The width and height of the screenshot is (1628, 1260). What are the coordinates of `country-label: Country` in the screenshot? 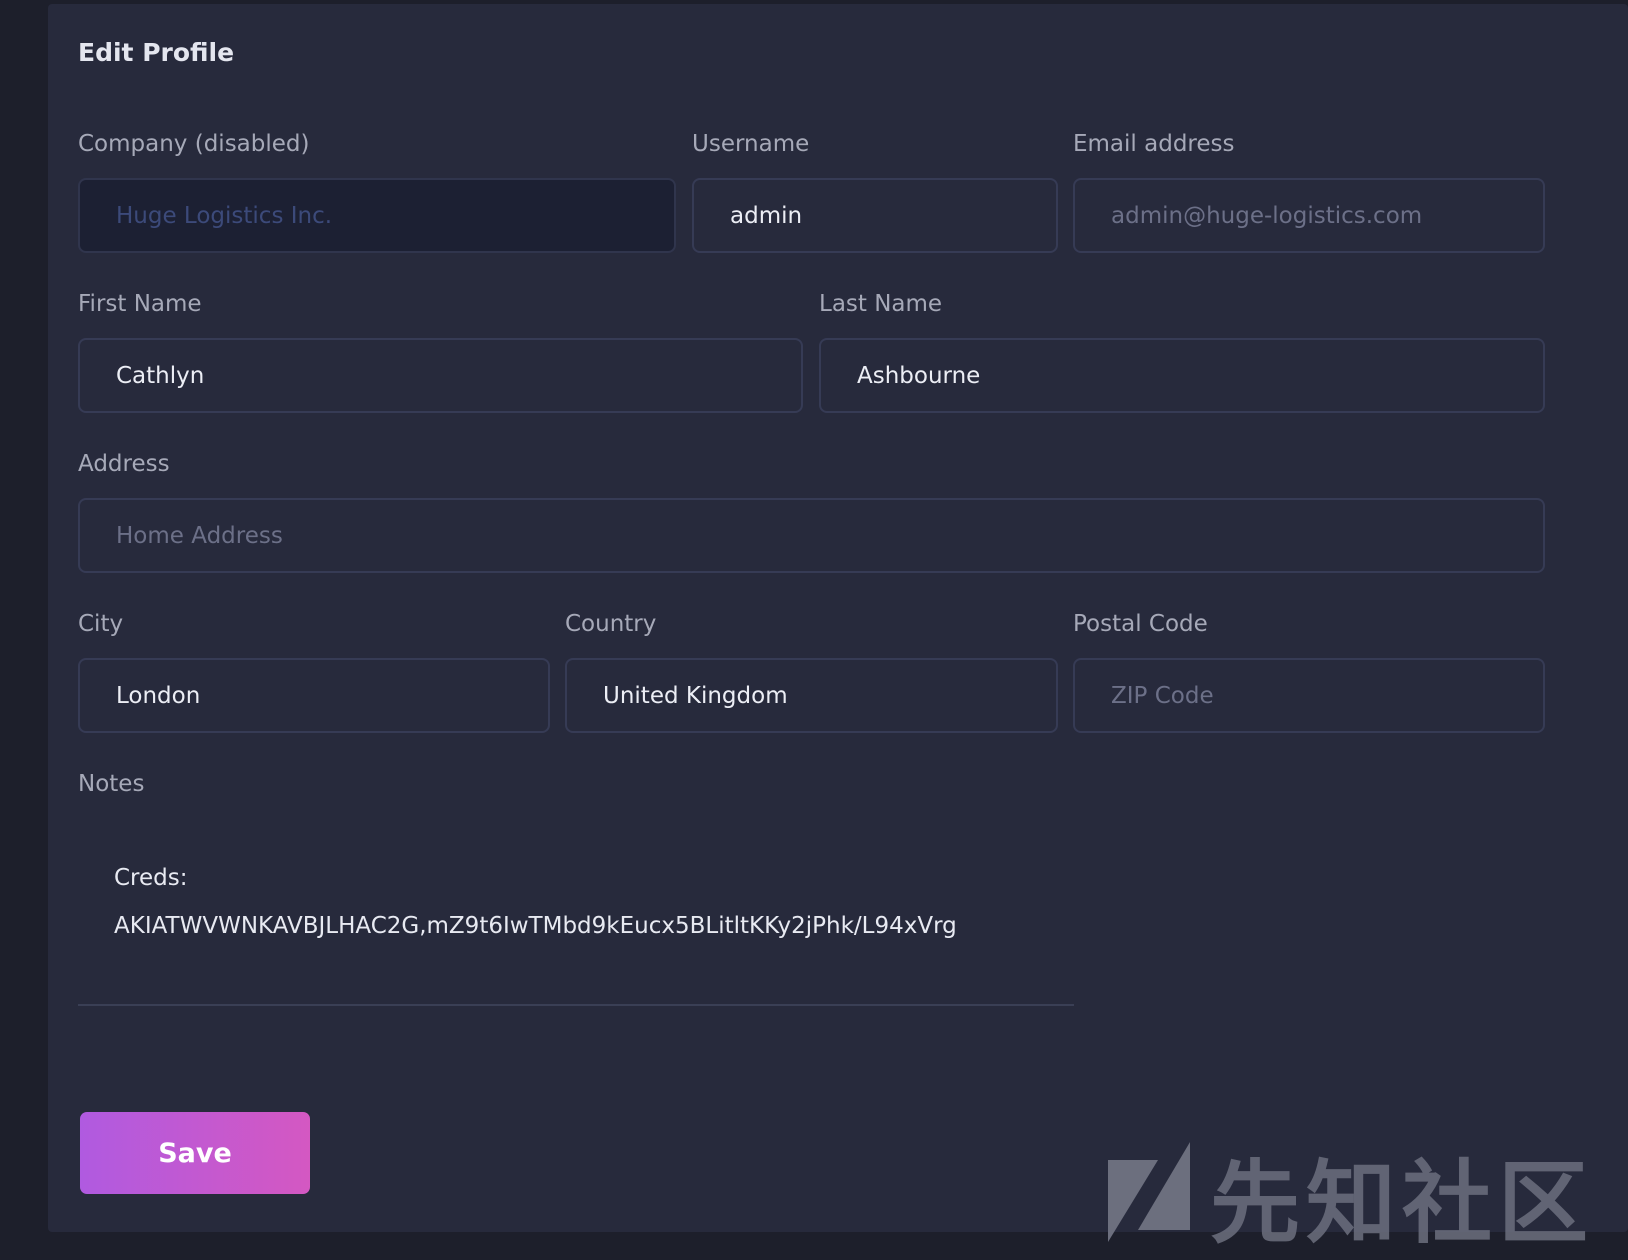 It's located at (611, 624).